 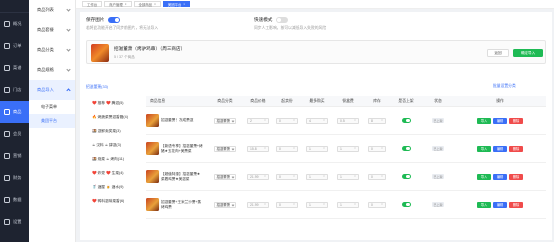 I want to click on tab-all-goods: 全部商品 ×, so click(x=147, y=4).